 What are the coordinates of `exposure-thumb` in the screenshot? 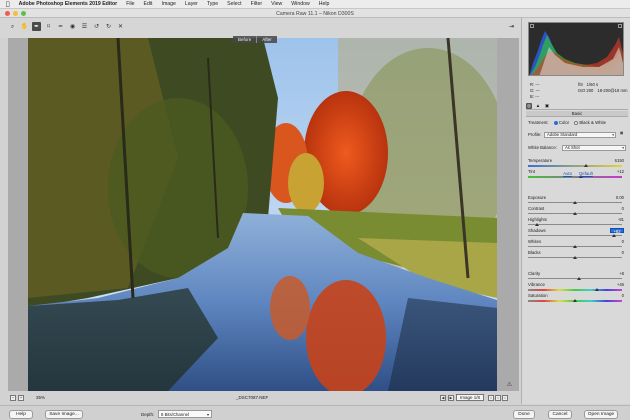 It's located at (575, 202).